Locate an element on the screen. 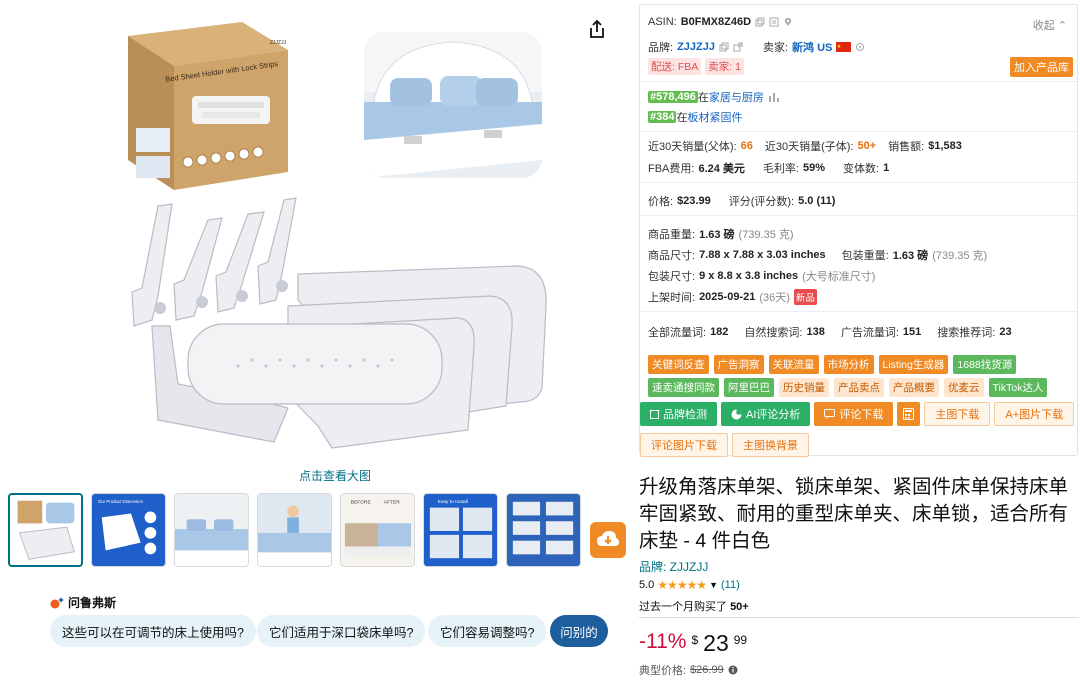 Image resolution: width=1080 pixels, height=686 pixels. svg-text: Easy to Install is located at coordinates (453, 502).